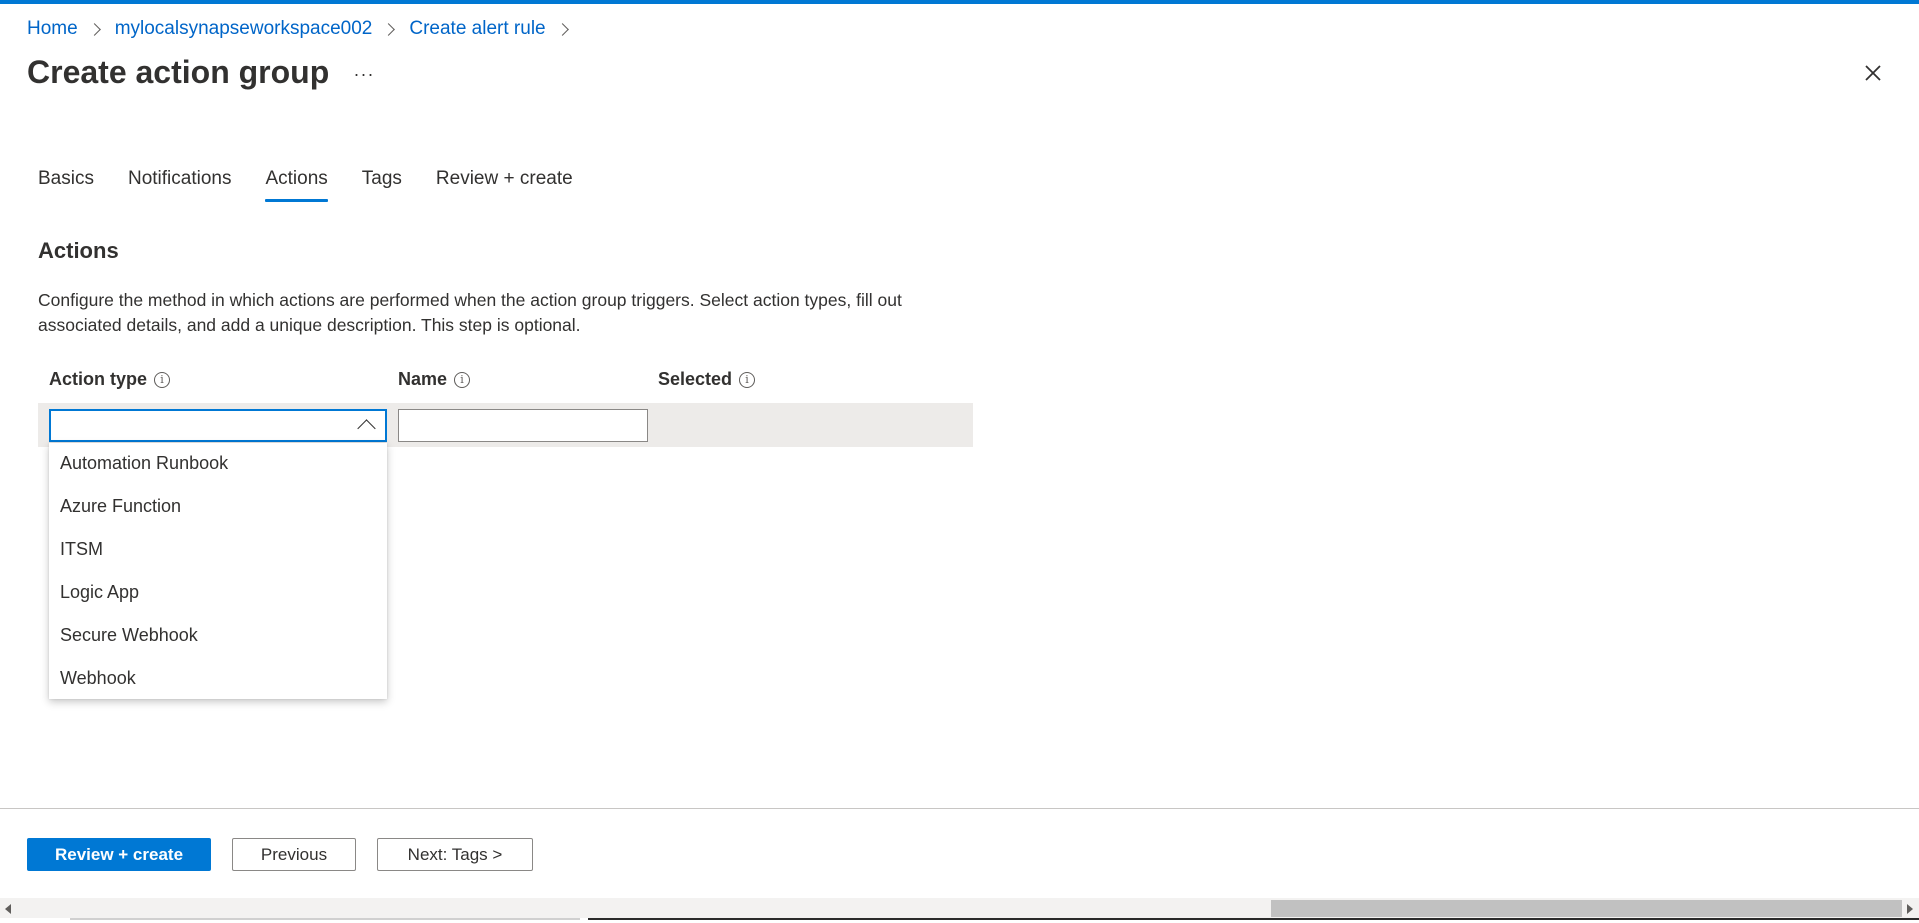 The width and height of the screenshot is (1919, 923). I want to click on column-header-selected: Selected i, so click(707, 379).